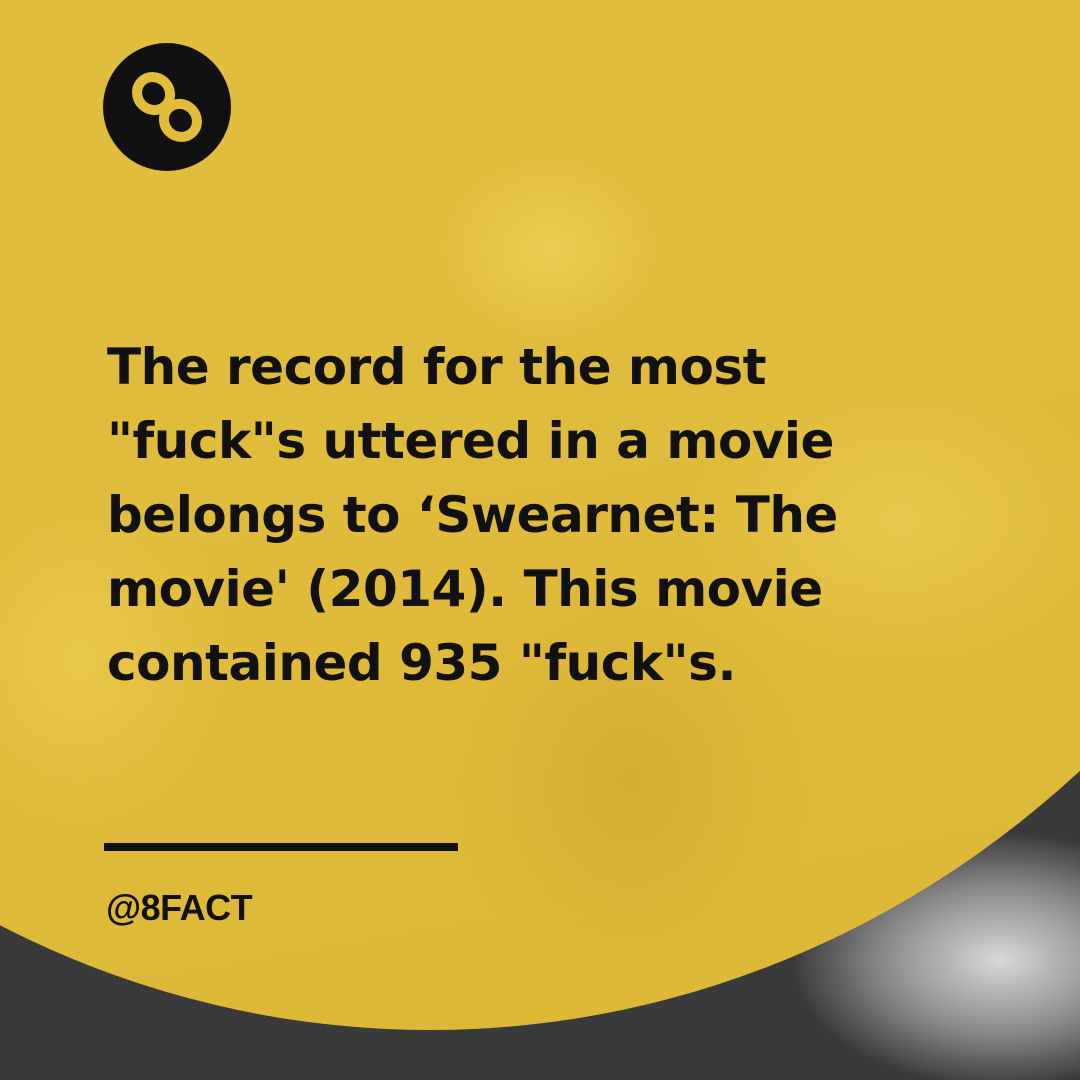 Image resolution: width=1080 pixels, height=1080 pixels. I want to click on brand-logo, so click(167, 107).